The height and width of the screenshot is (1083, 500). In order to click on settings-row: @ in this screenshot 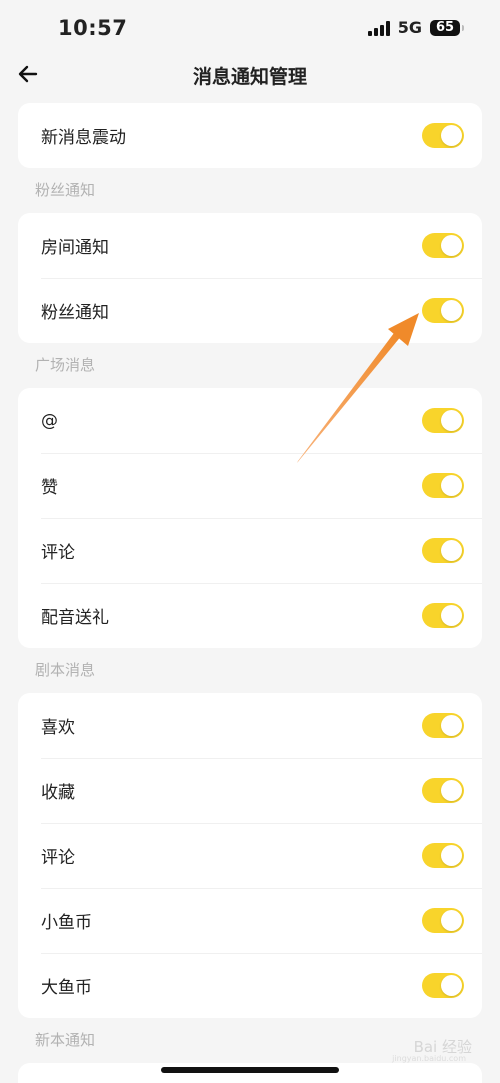, I will do `click(250, 420)`.